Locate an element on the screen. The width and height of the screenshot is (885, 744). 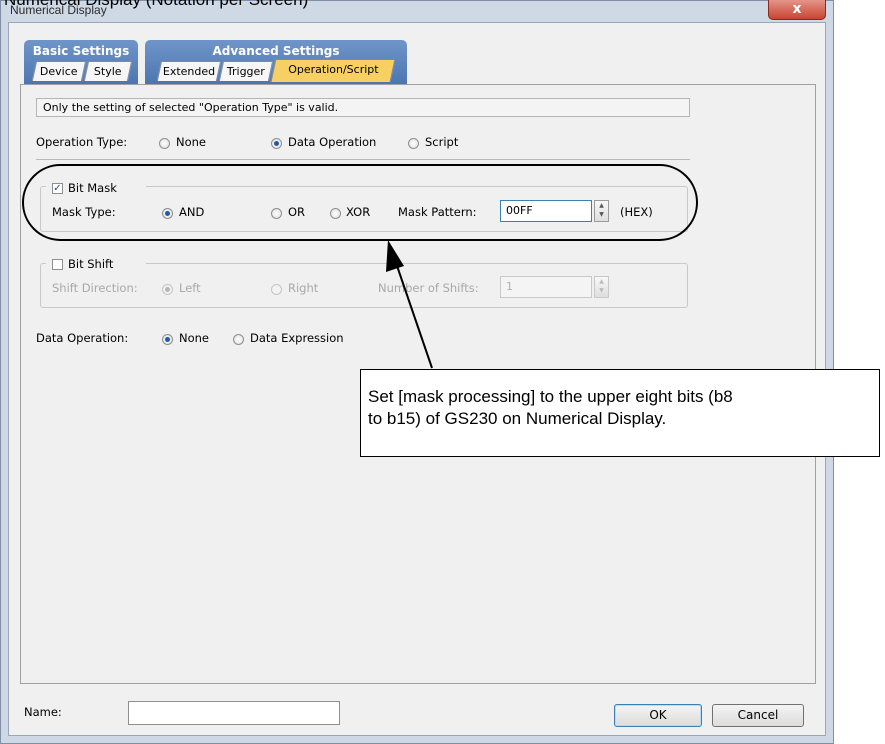
cancel-button: Cancel is located at coordinates (758, 715).